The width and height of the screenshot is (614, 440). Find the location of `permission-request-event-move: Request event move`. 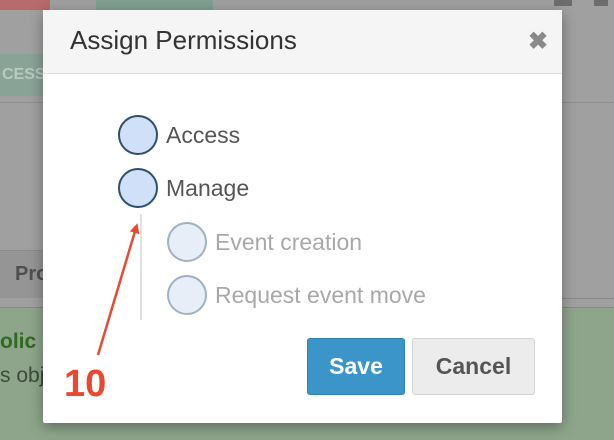

permission-request-event-move: Request event move is located at coordinates (296, 295).